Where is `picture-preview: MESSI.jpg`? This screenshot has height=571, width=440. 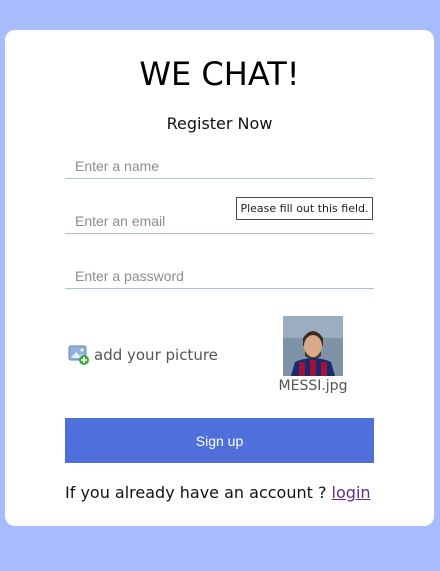
picture-preview: MESSI.jpg is located at coordinates (313, 355).